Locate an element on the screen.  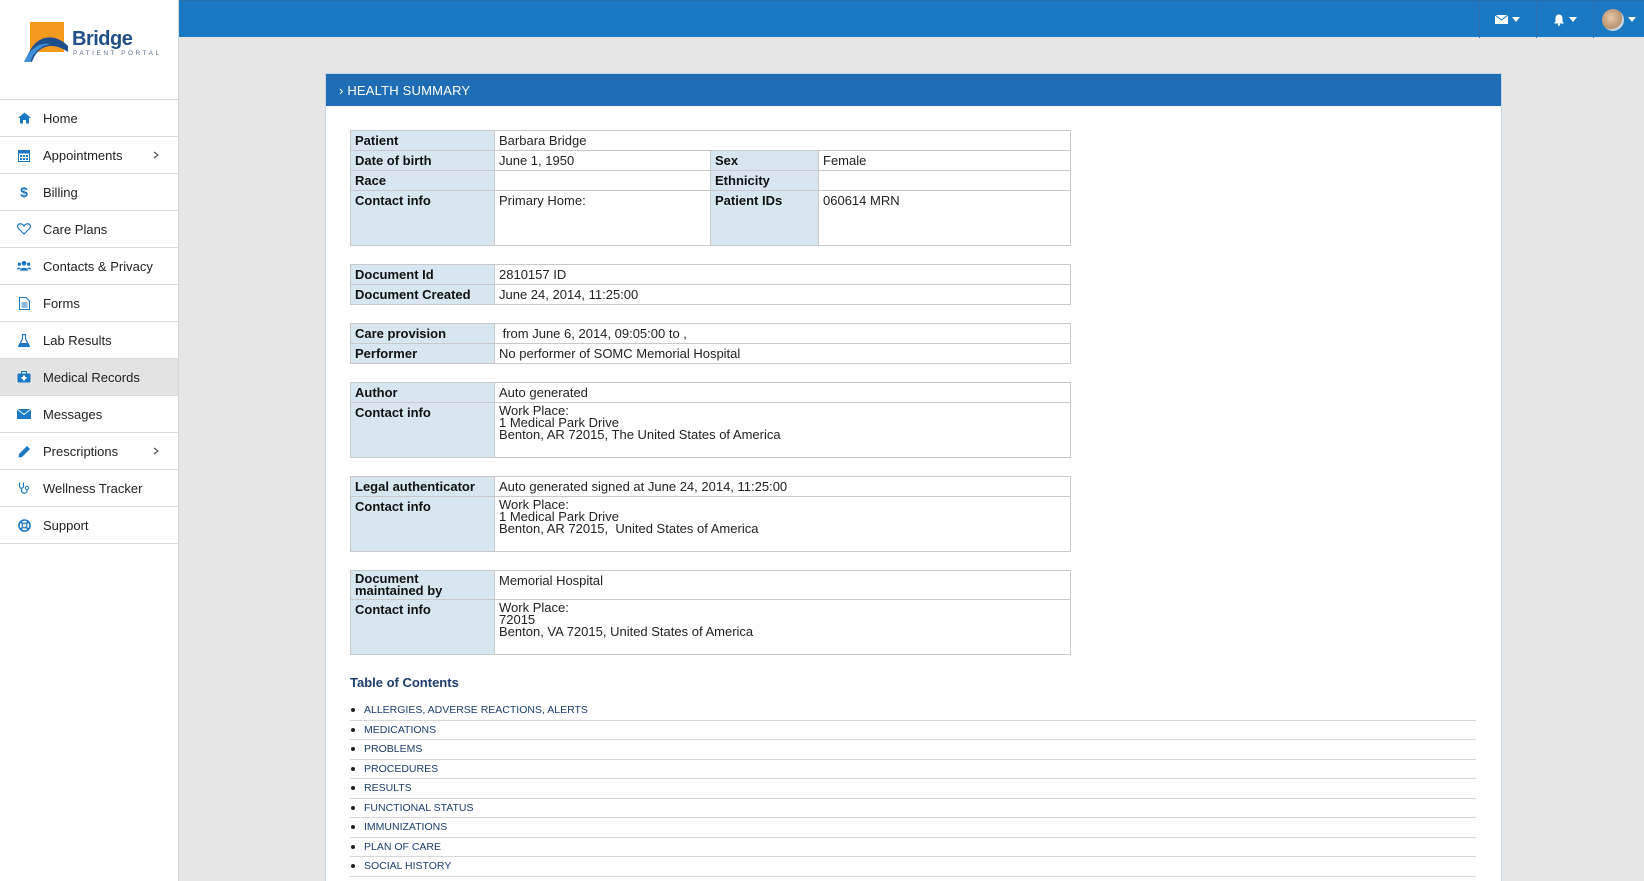
messages-dropdown-button is located at coordinates (1507, 19).